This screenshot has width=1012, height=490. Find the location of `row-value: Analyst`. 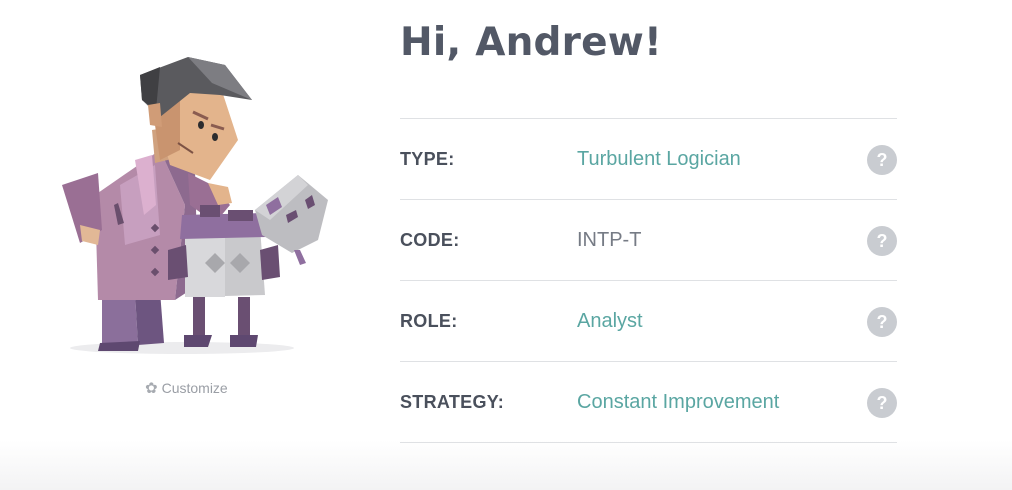

row-value: Analyst is located at coordinates (610, 321).